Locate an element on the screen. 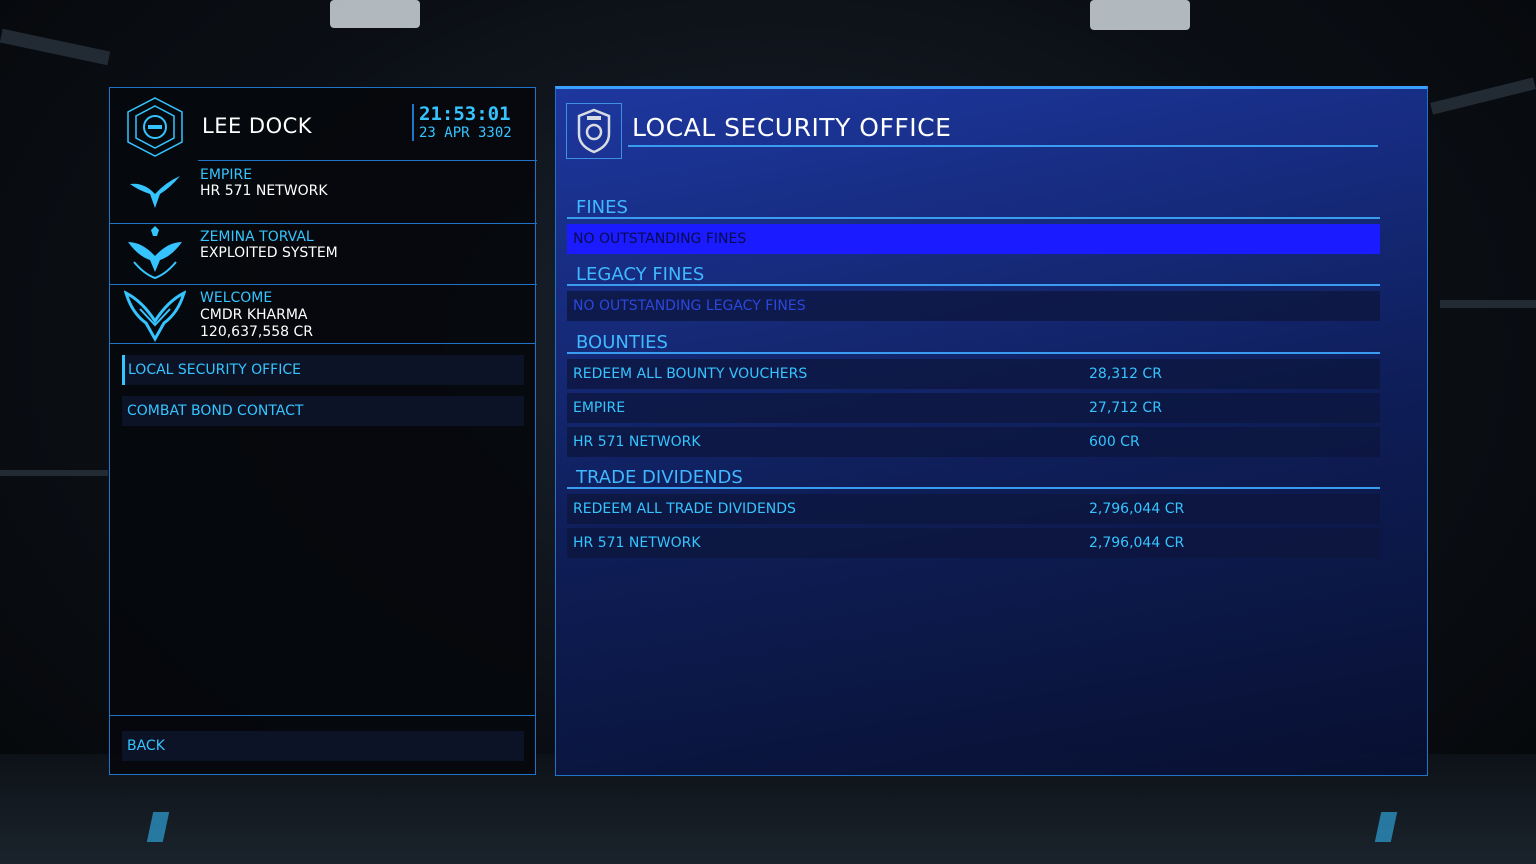 This screenshot has width=1536, height=864. dividend-label: HR 571 NETWORK is located at coordinates (637, 543).